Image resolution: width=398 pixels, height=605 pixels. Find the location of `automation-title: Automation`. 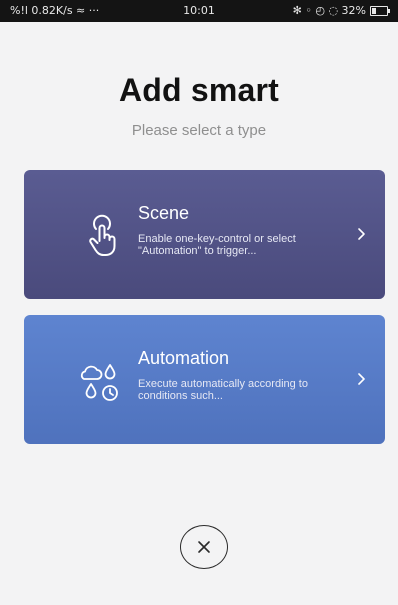

automation-title: Automation is located at coordinates (184, 358).